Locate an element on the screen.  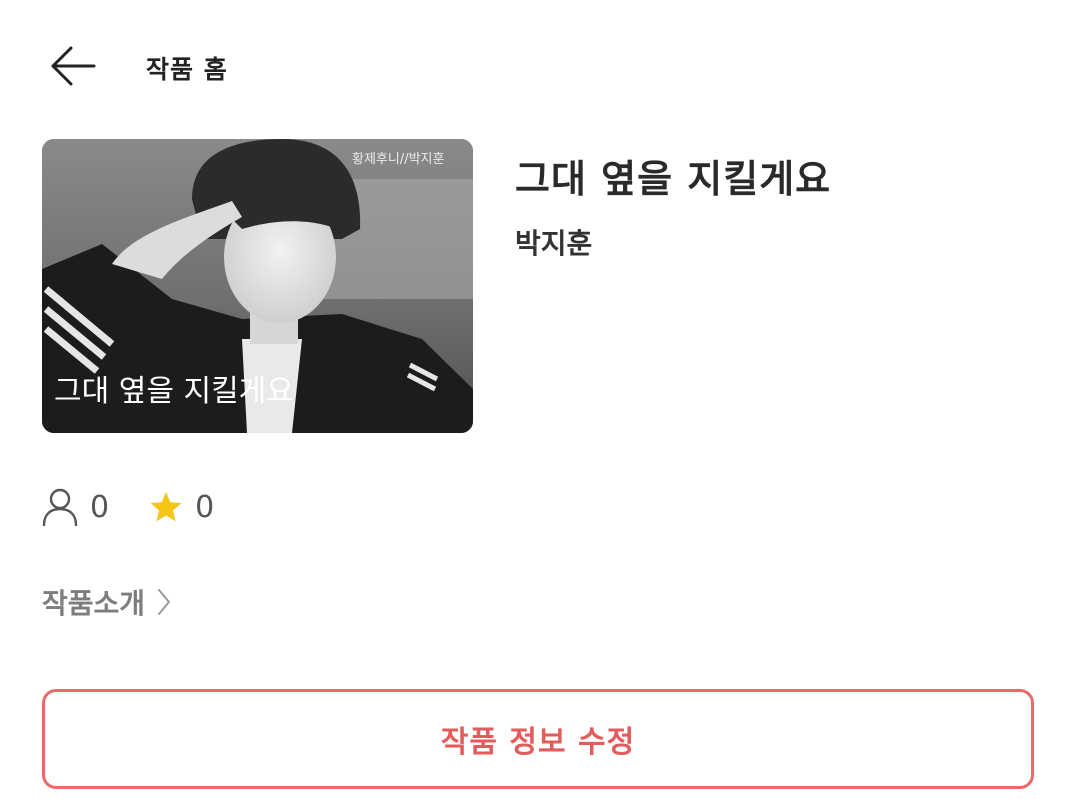
arrow-left-icon is located at coordinates (73, 66).